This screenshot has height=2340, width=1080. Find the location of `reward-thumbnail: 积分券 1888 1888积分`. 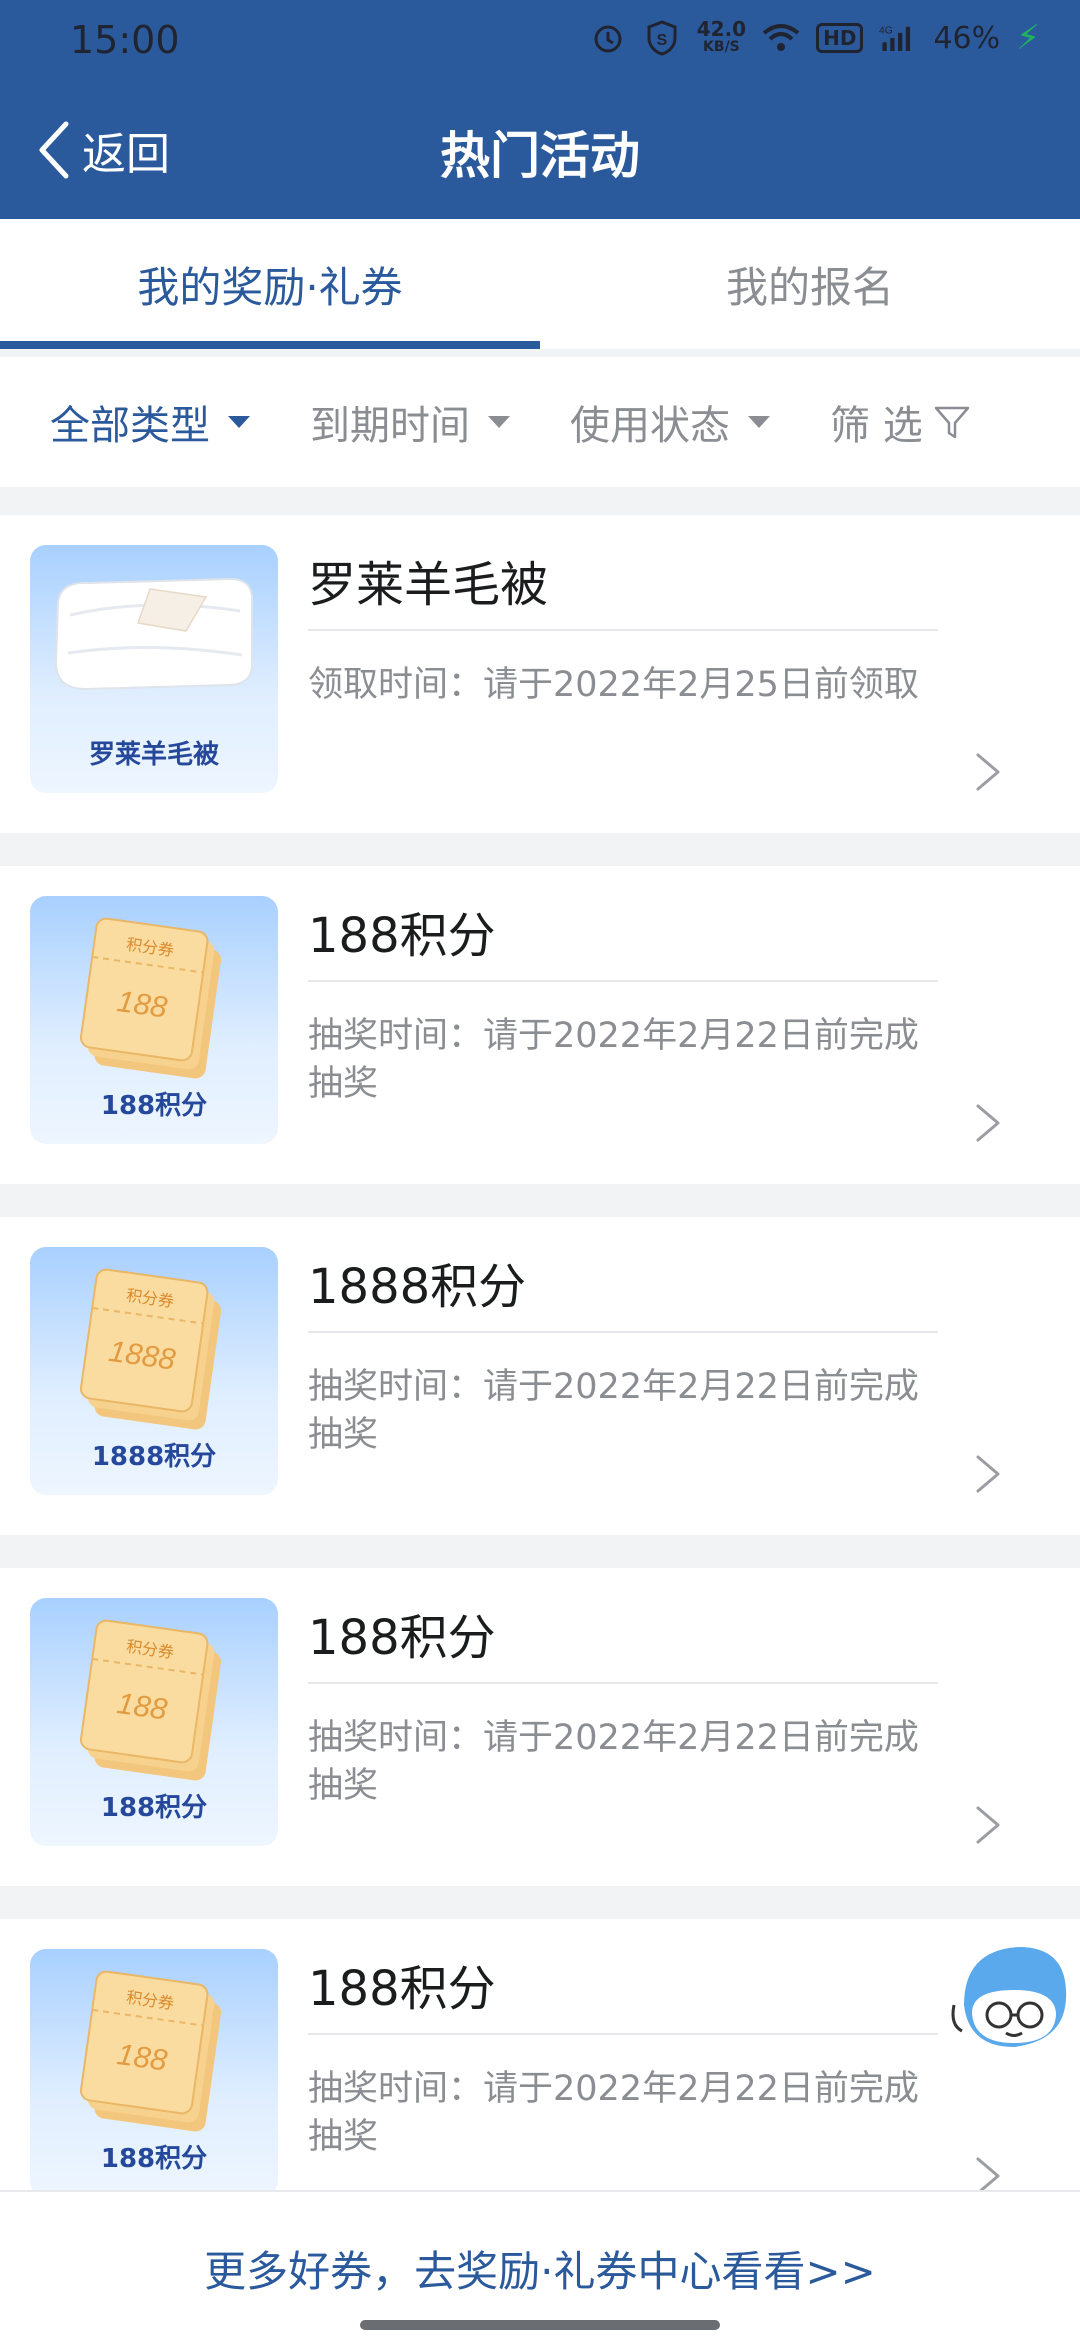

reward-thumbnail: 积分券 1888 1888积分 is located at coordinates (154, 1371).